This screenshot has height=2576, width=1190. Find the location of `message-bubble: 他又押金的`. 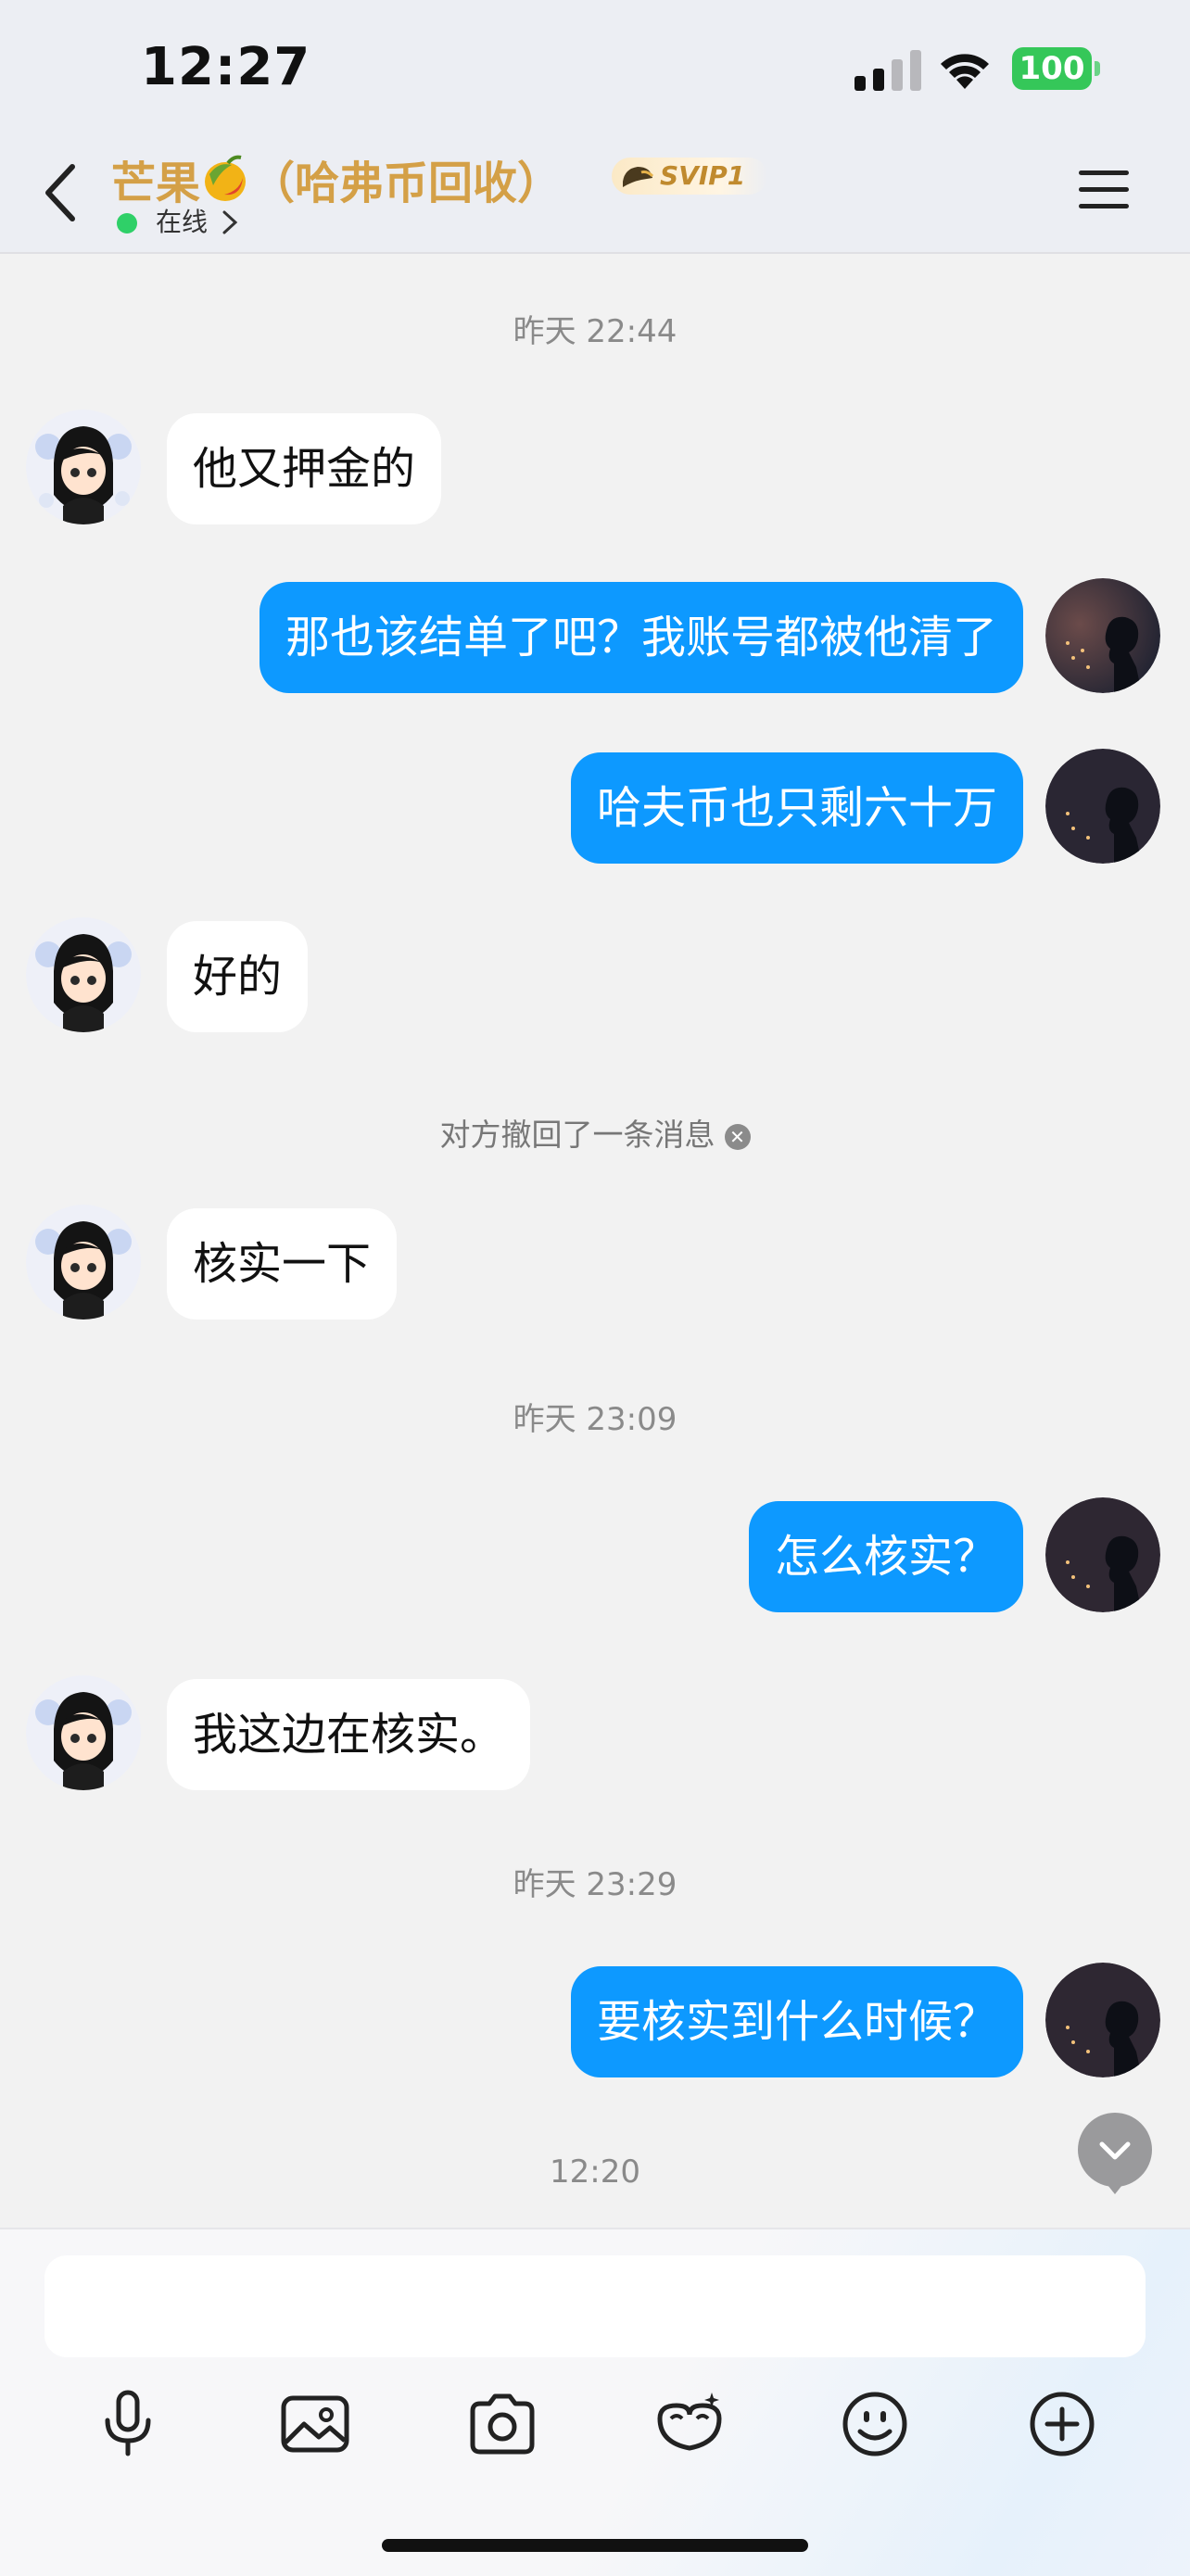

message-bubble: 他又押金的 is located at coordinates (304, 469).